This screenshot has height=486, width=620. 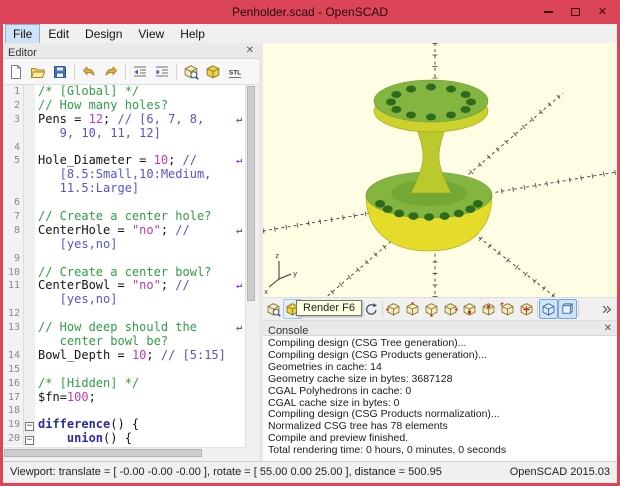 I want to click on undo-icon, so click(x=89, y=72).